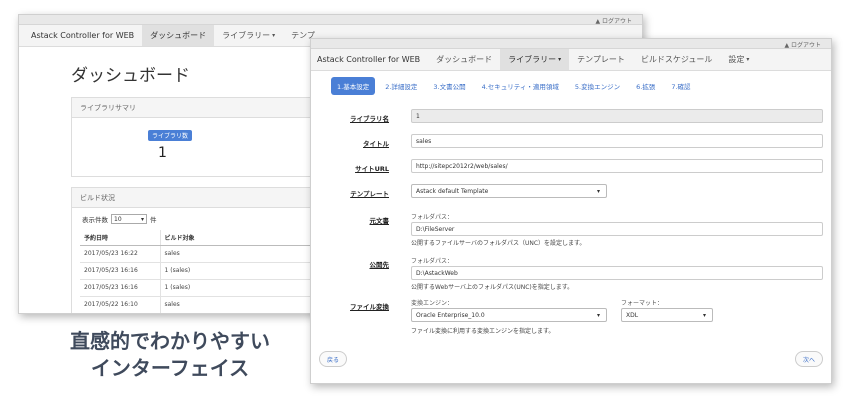 The width and height of the screenshot is (852, 410). What do you see at coordinates (617, 273) in the screenshot?
I see `publish-folder-input: D:\AstackWeb` at bounding box center [617, 273].